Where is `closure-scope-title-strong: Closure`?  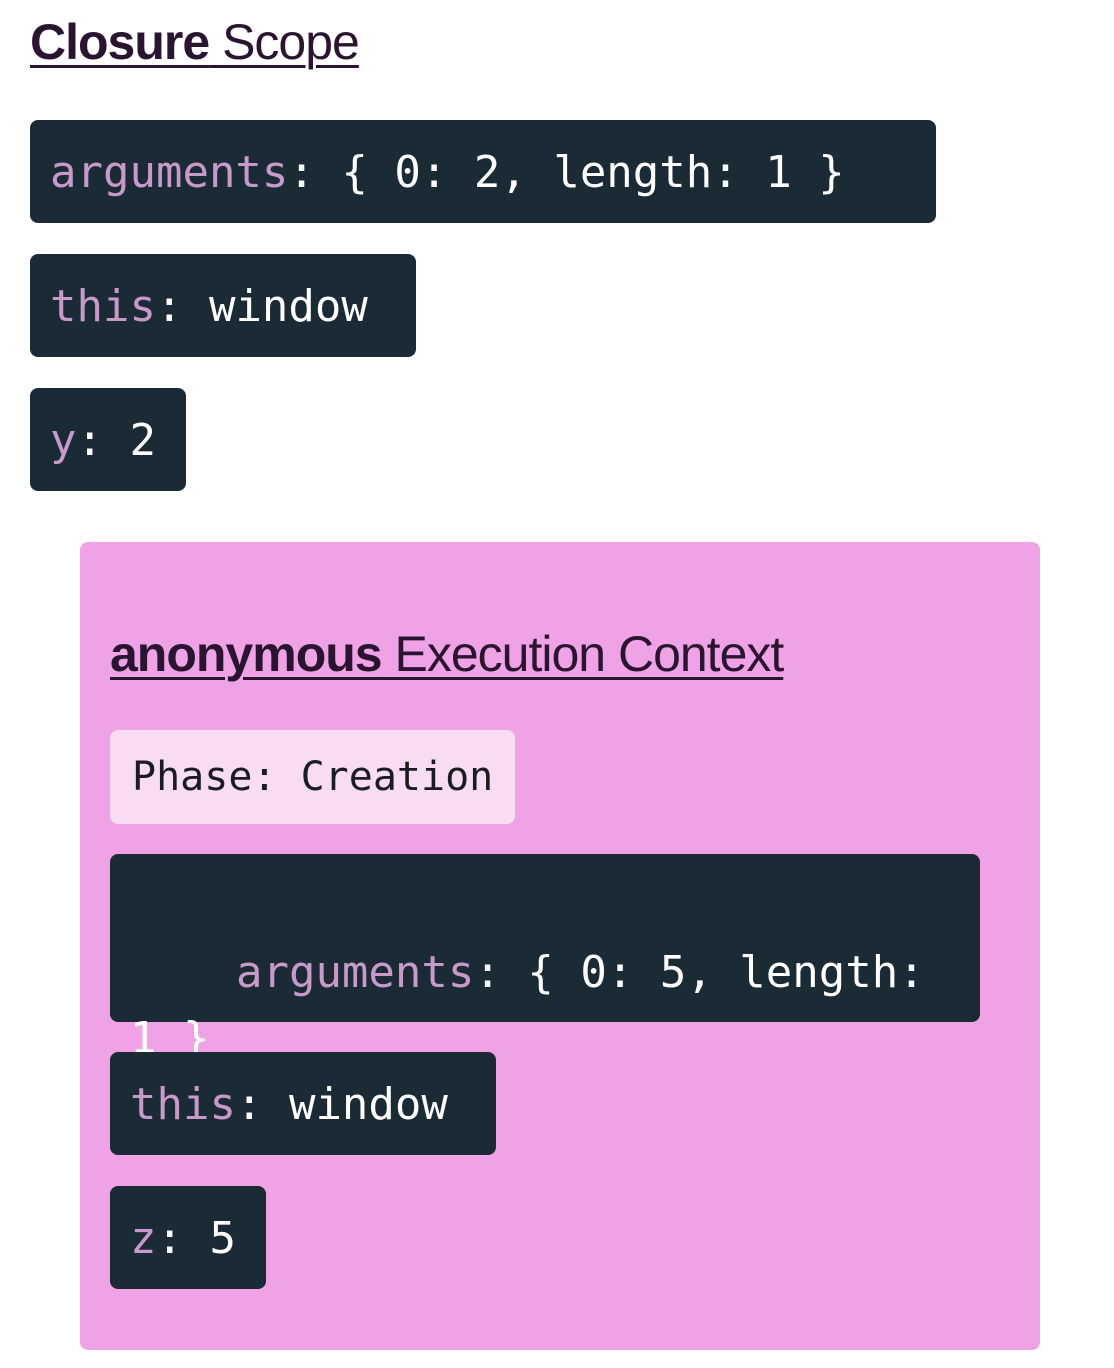 closure-scope-title-strong: Closure is located at coordinates (120, 42).